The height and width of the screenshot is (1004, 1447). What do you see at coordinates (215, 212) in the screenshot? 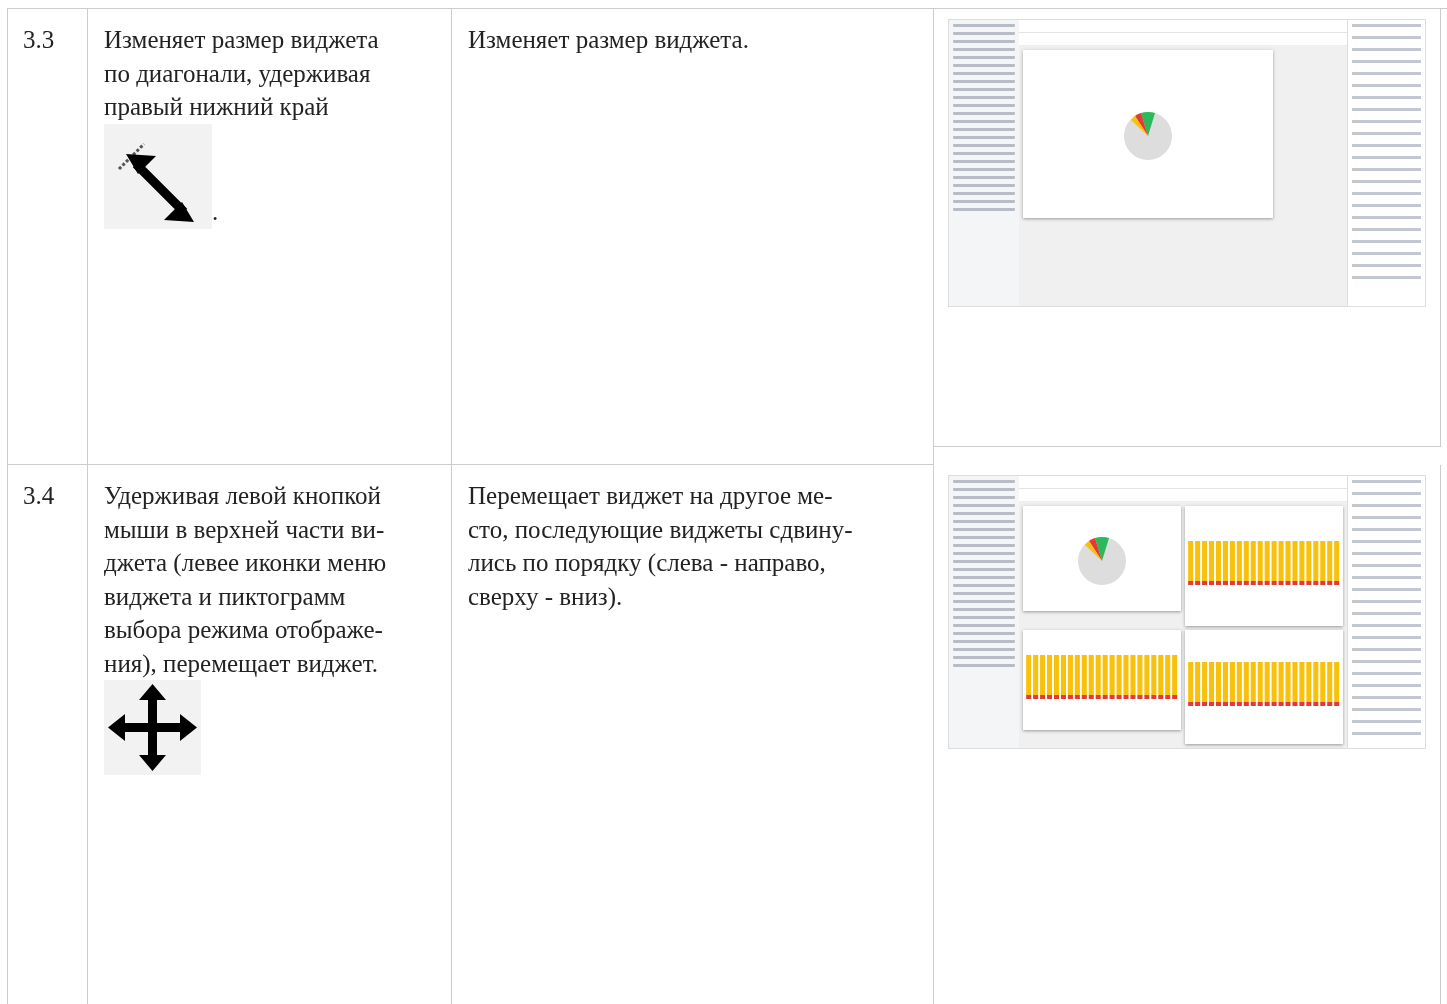
I see `period-text: .` at bounding box center [215, 212].